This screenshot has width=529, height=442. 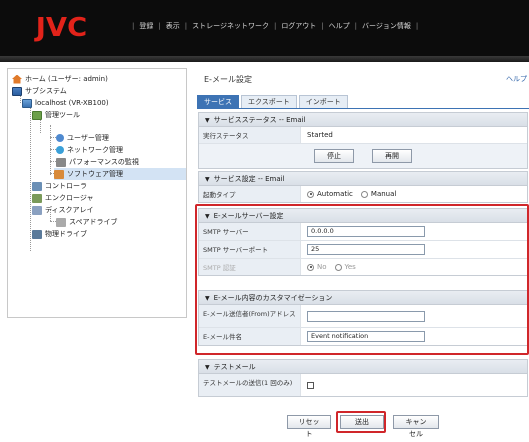 I want to click on tree-item-subsystem: サブシステム, so click(x=39, y=91).